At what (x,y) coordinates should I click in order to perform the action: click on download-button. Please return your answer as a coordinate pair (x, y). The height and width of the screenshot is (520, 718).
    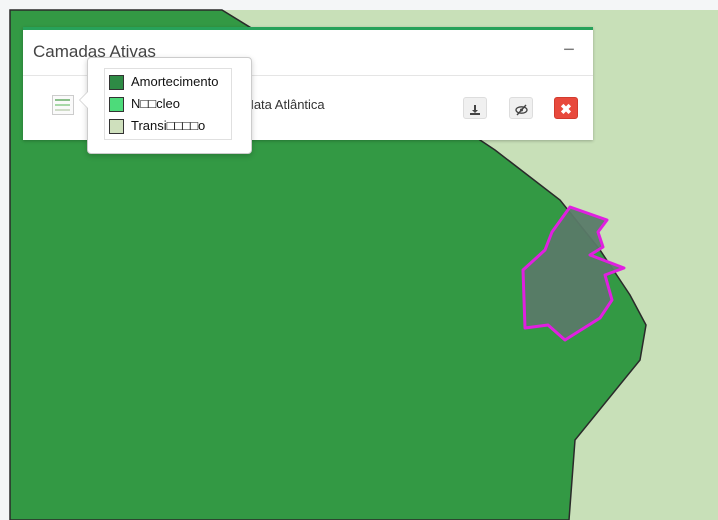
    Looking at the image, I should click on (475, 108).